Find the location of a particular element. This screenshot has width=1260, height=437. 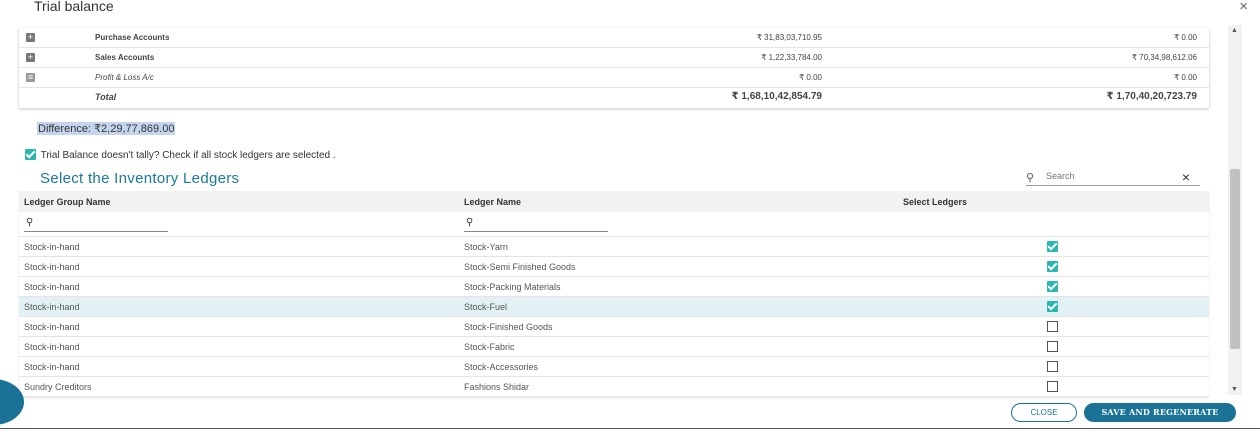

account-name: Sales Accounts is located at coordinates (125, 57).